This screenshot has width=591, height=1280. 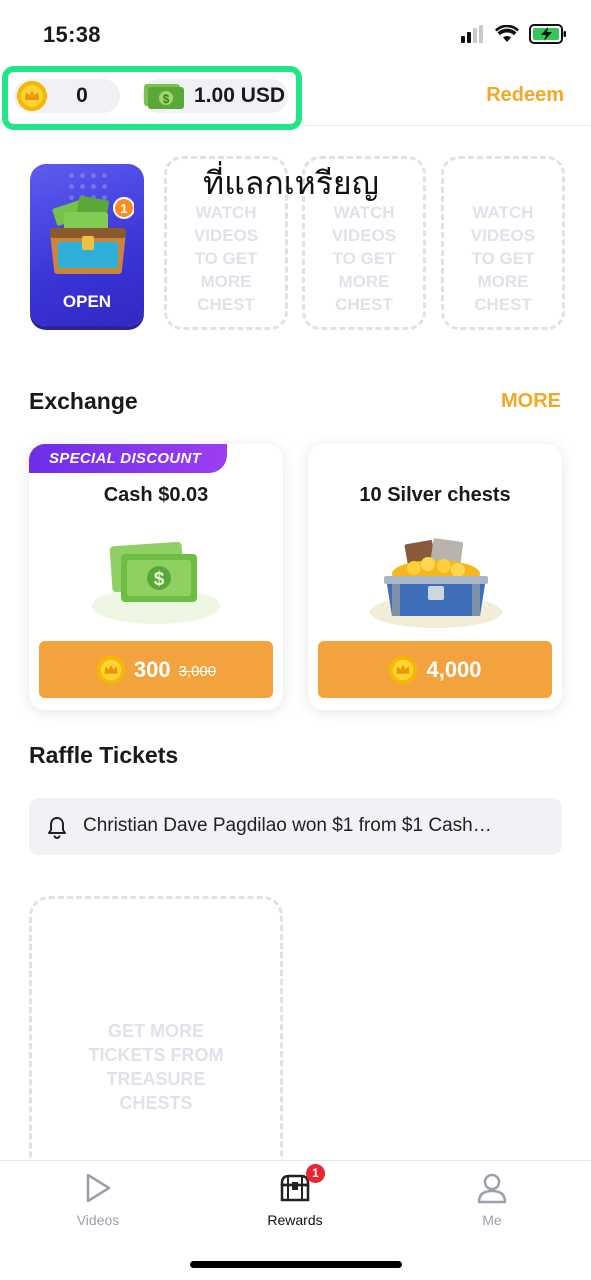 I want to click on exchange-buy-button: 4,000, so click(x=435, y=669).